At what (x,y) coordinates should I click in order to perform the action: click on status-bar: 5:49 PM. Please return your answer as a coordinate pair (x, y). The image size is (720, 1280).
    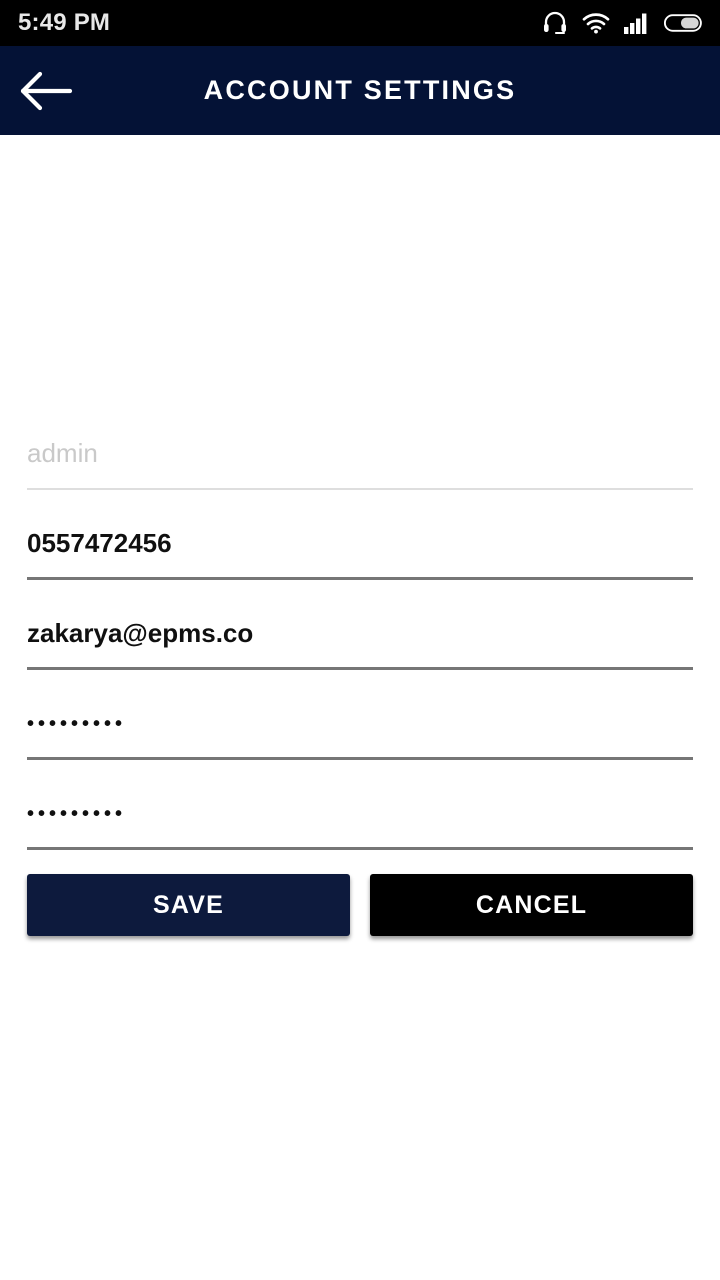
    Looking at the image, I should click on (360, 23).